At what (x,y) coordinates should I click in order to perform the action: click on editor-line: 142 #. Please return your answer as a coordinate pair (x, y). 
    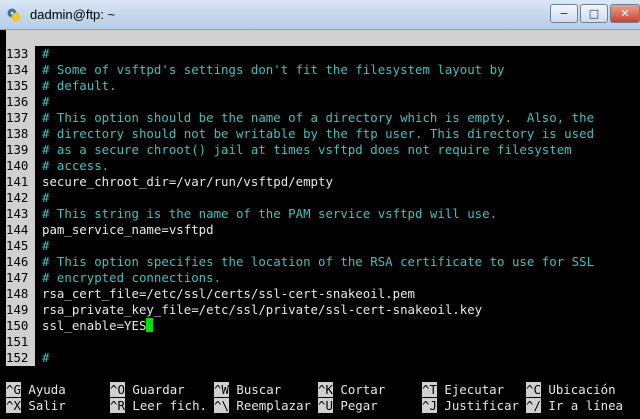
    Looking at the image, I should click on (323, 198).